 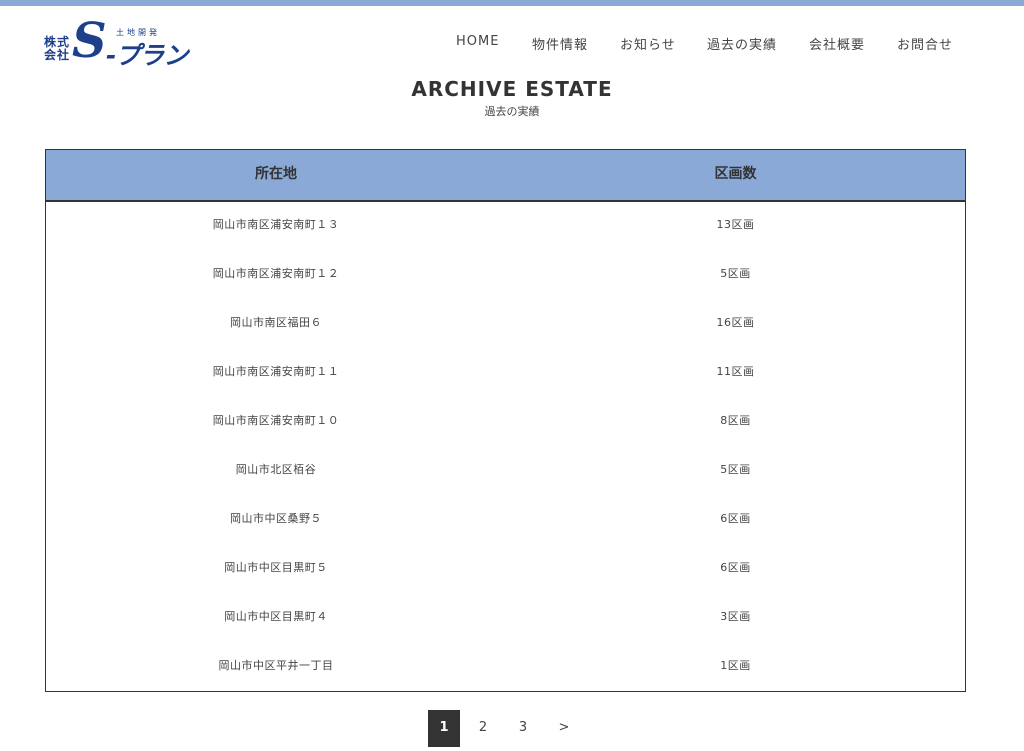 I want to click on lots-cell: 8区画, so click(x=735, y=420).